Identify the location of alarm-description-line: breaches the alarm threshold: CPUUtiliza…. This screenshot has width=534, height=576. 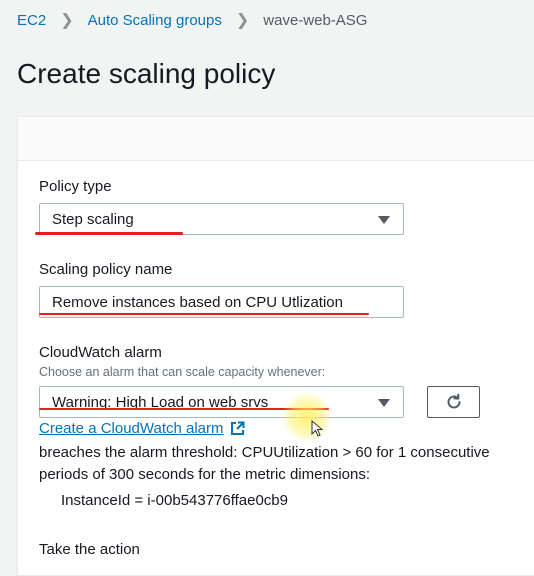
(264, 452).